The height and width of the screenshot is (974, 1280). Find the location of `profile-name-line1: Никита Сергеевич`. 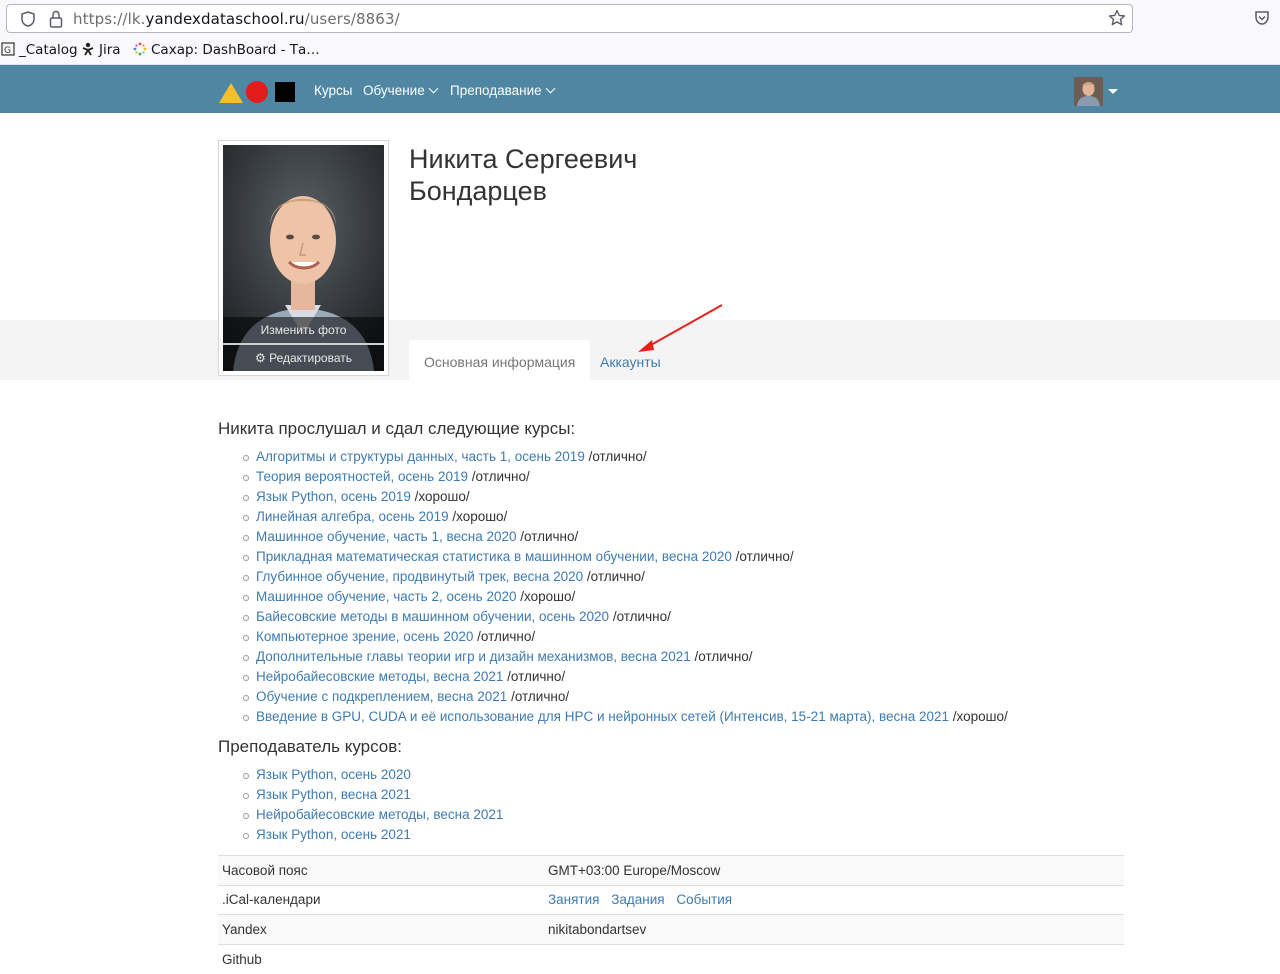

profile-name-line1: Никита Сергеевич is located at coordinates (523, 159).